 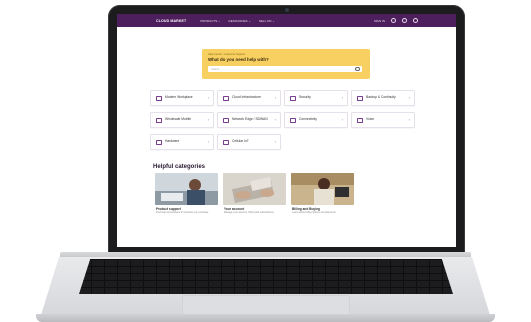 What do you see at coordinates (267, 21) in the screenshot?
I see `nav-link-sell: SELL ON ⌄` at bounding box center [267, 21].